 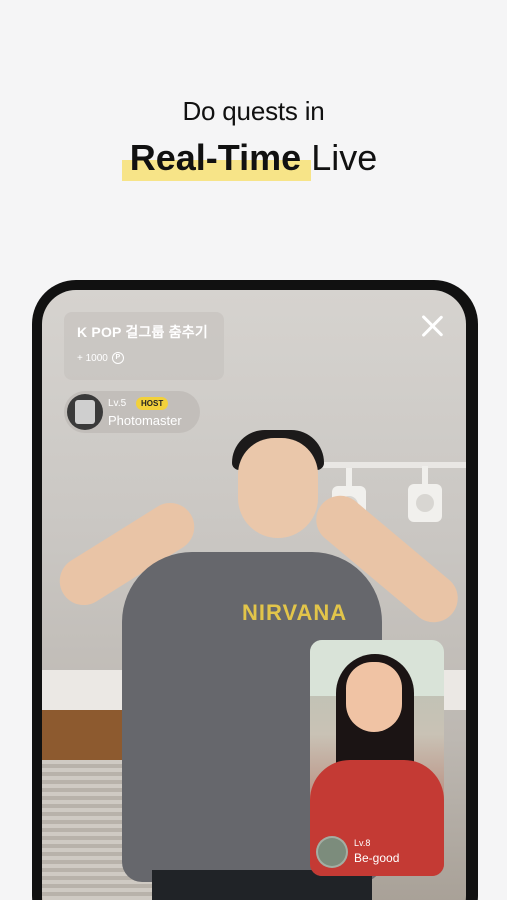 I want to click on guest-level: Lv.8, so click(x=362, y=843).